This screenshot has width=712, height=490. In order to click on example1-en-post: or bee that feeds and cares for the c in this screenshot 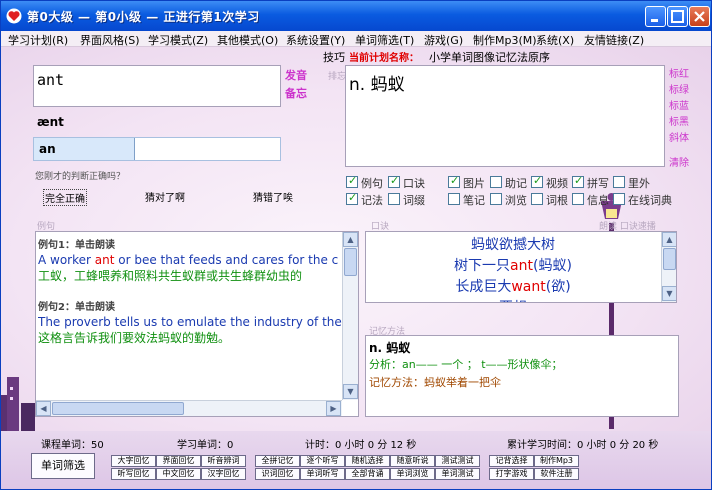, I will do `click(226, 260)`.